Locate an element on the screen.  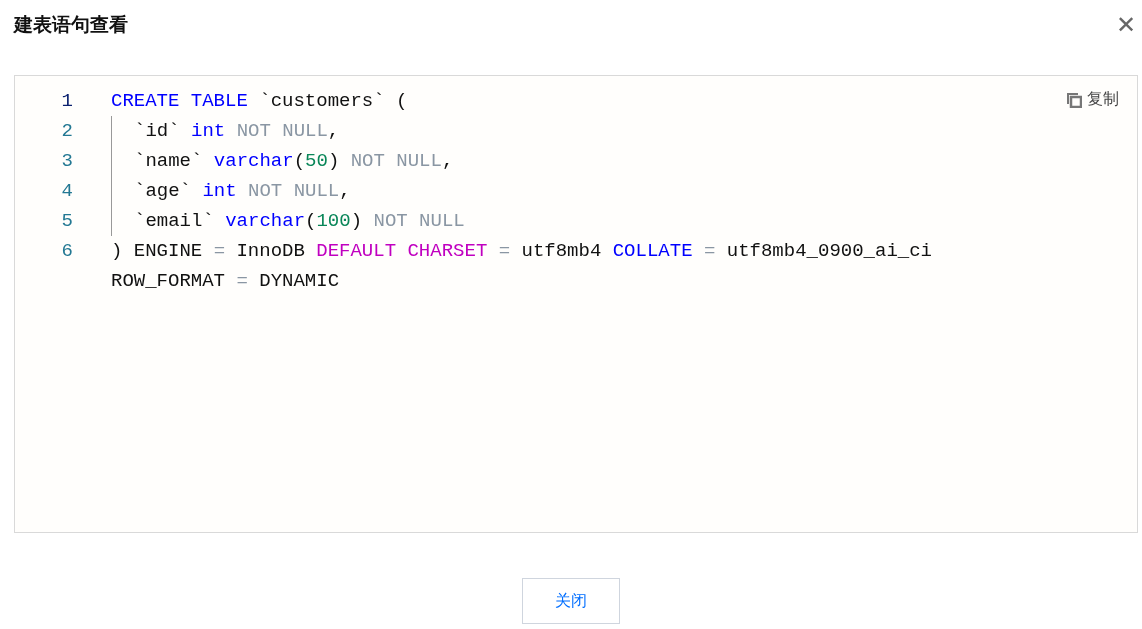
copy-icon is located at coordinates (1074, 99).